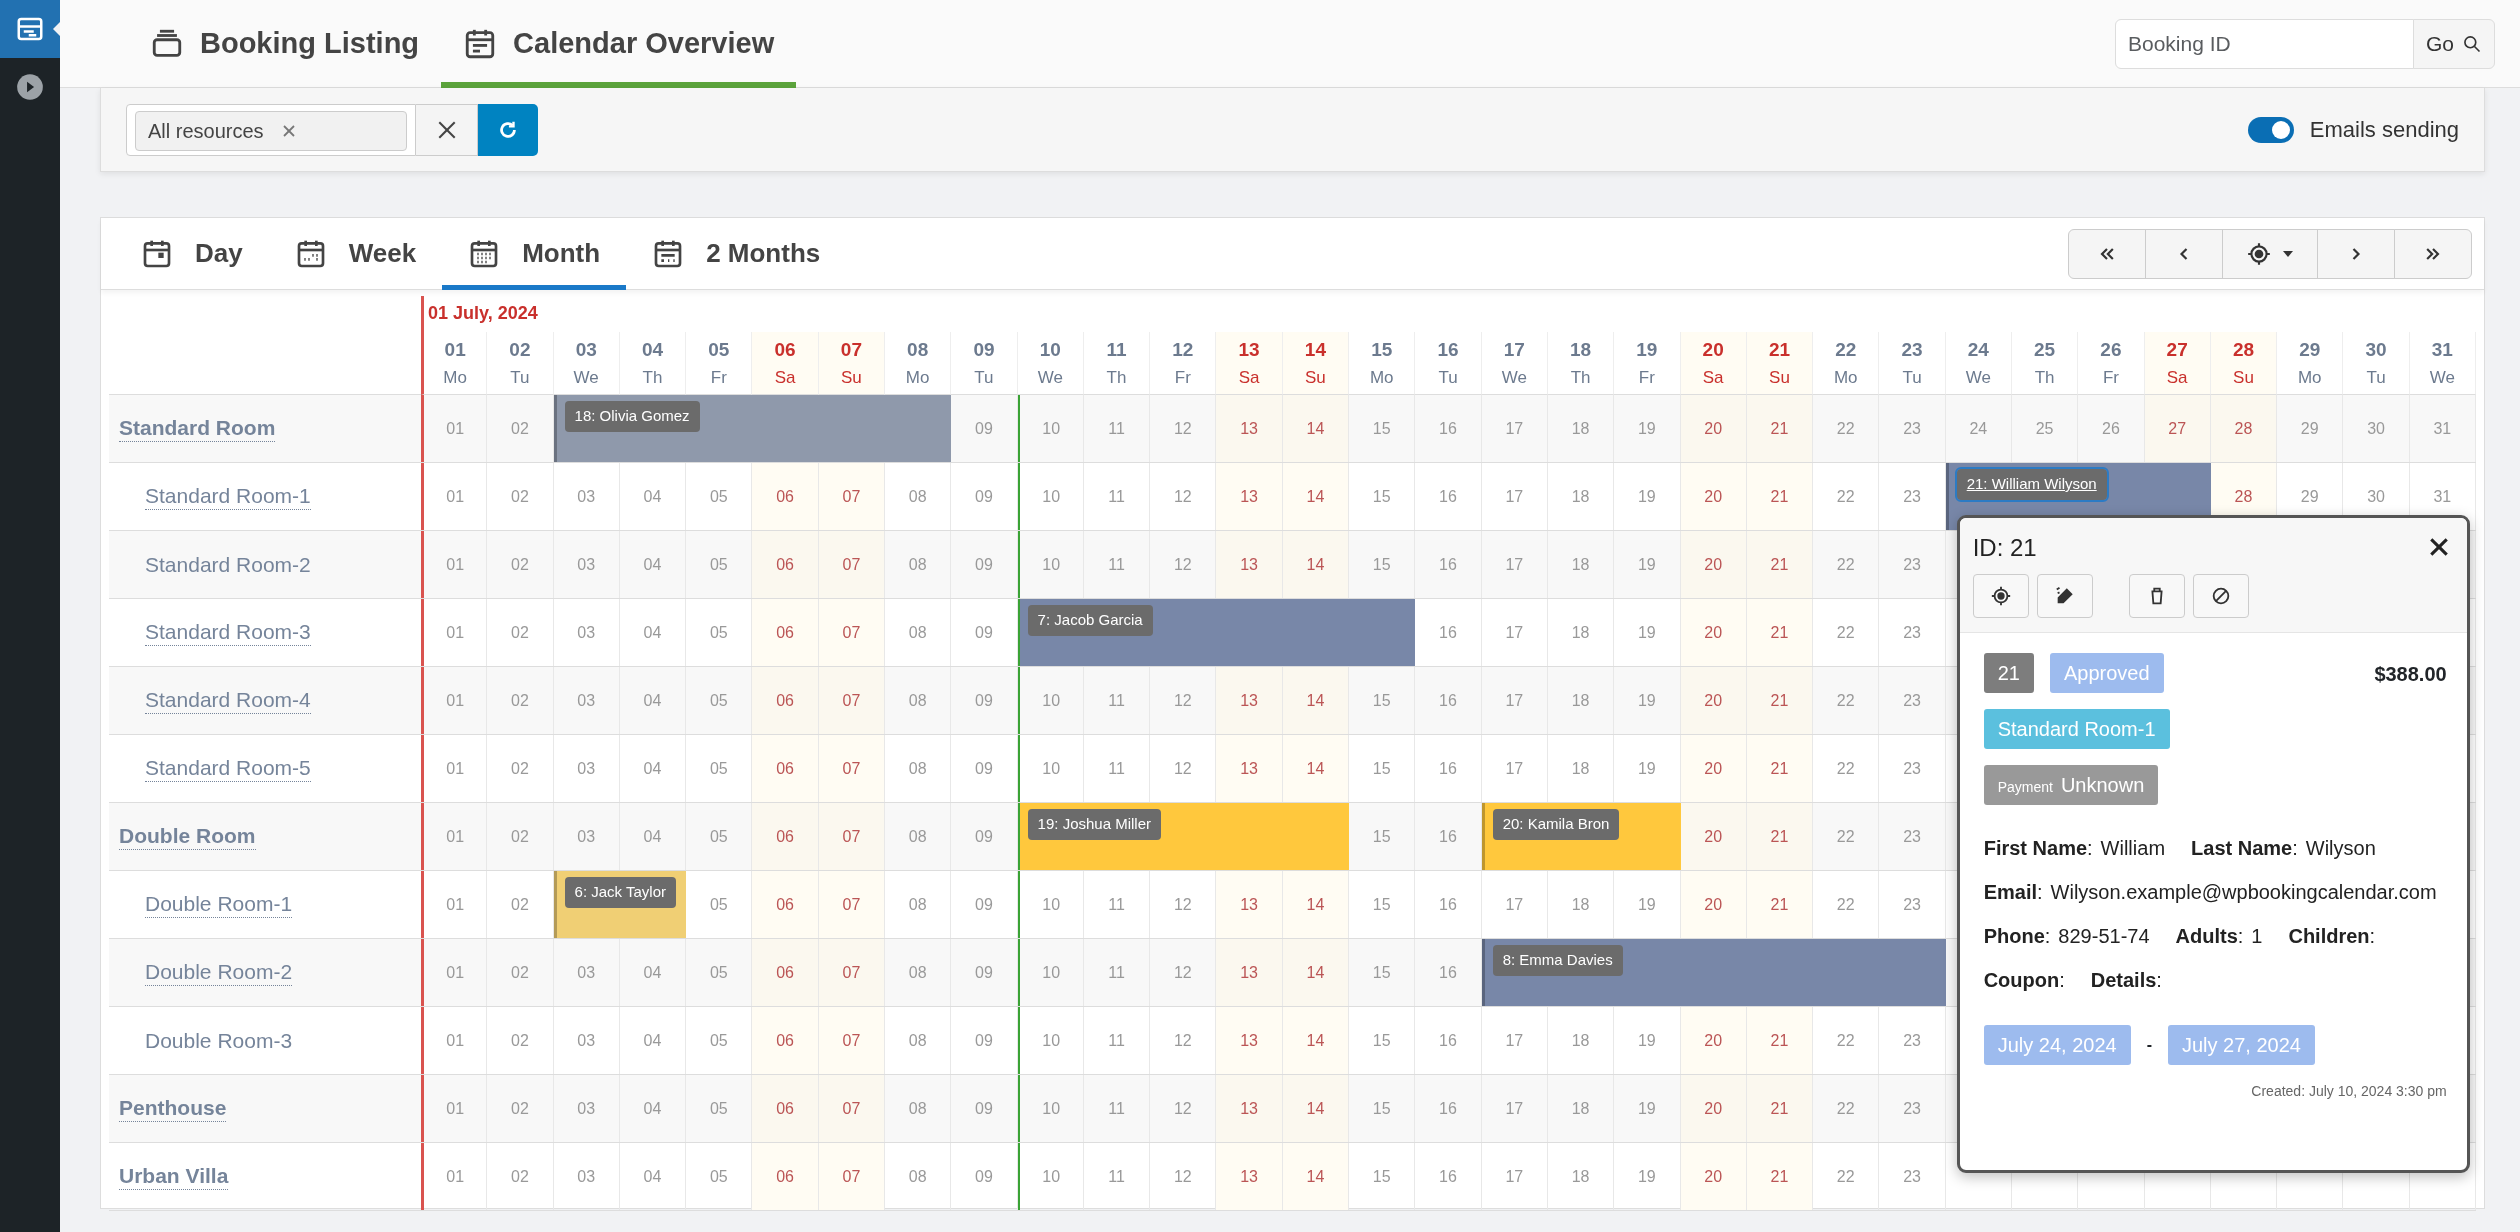 The height and width of the screenshot is (1232, 2520). What do you see at coordinates (2013, 892) in the screenshot?
I see `field-label: Email:` at bounding box center [2013, 892].